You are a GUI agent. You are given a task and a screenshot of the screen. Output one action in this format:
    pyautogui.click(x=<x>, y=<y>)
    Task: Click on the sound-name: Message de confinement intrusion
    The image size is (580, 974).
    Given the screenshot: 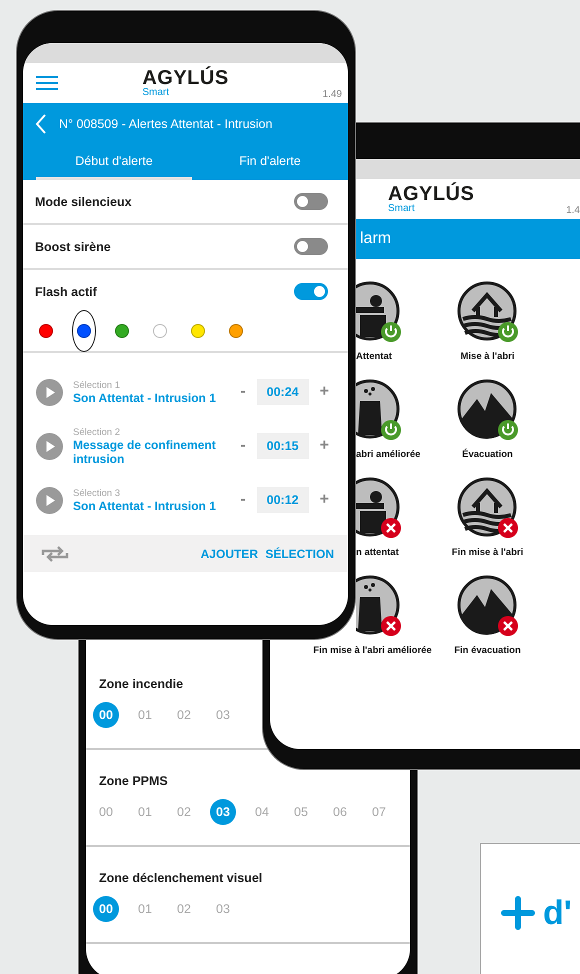 What is the action you would take?
    pyautogui.click(x=145, y=452)
    